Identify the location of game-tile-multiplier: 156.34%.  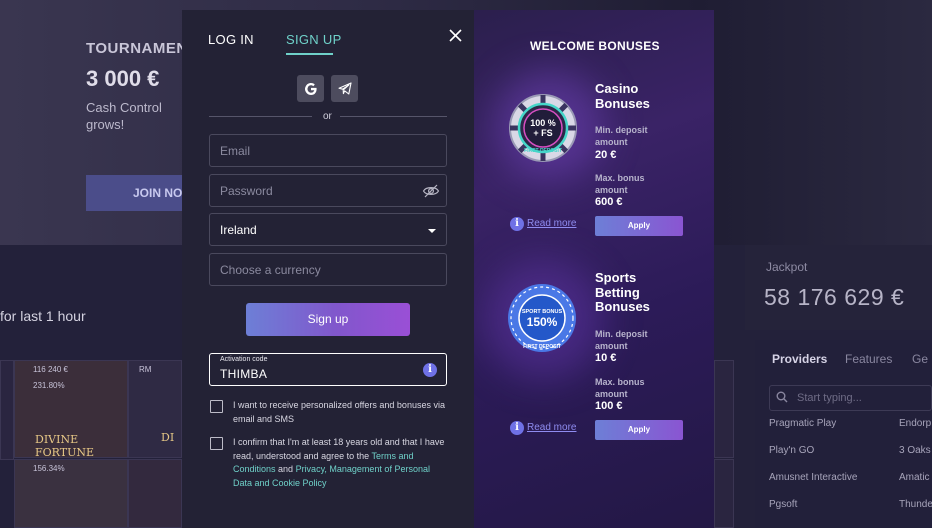
(49, 468).